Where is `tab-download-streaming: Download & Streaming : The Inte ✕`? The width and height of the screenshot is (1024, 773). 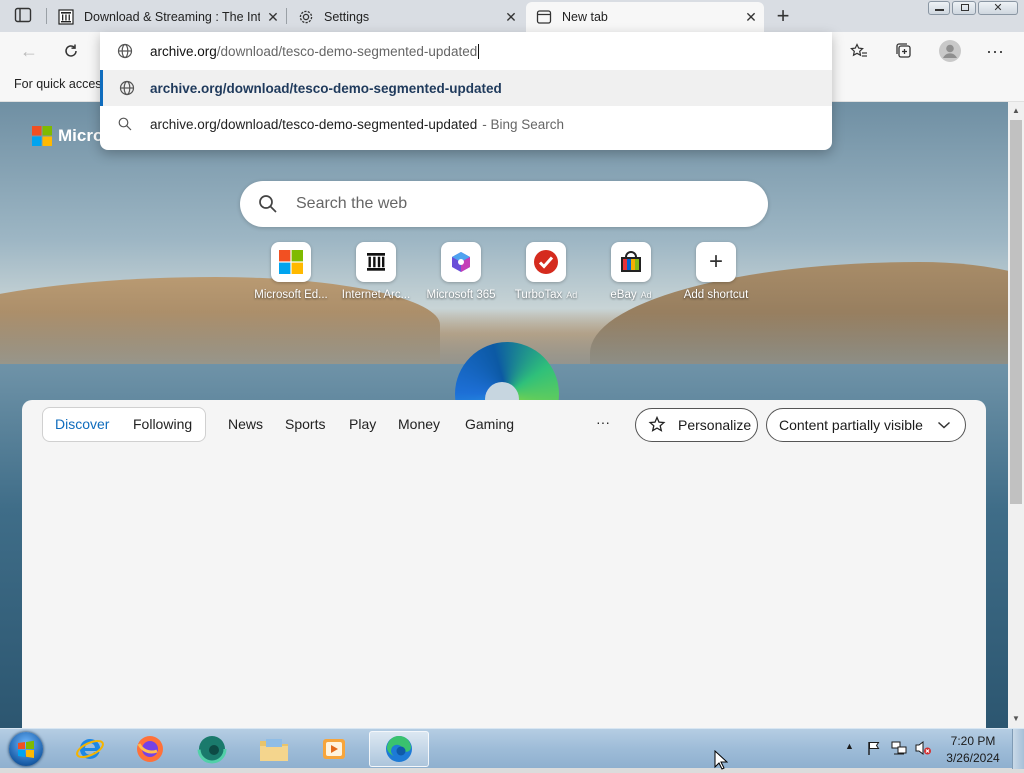
tab-download-streaming: Download & Streaming : The Inte ✕ is located at coordinates (167, 17).